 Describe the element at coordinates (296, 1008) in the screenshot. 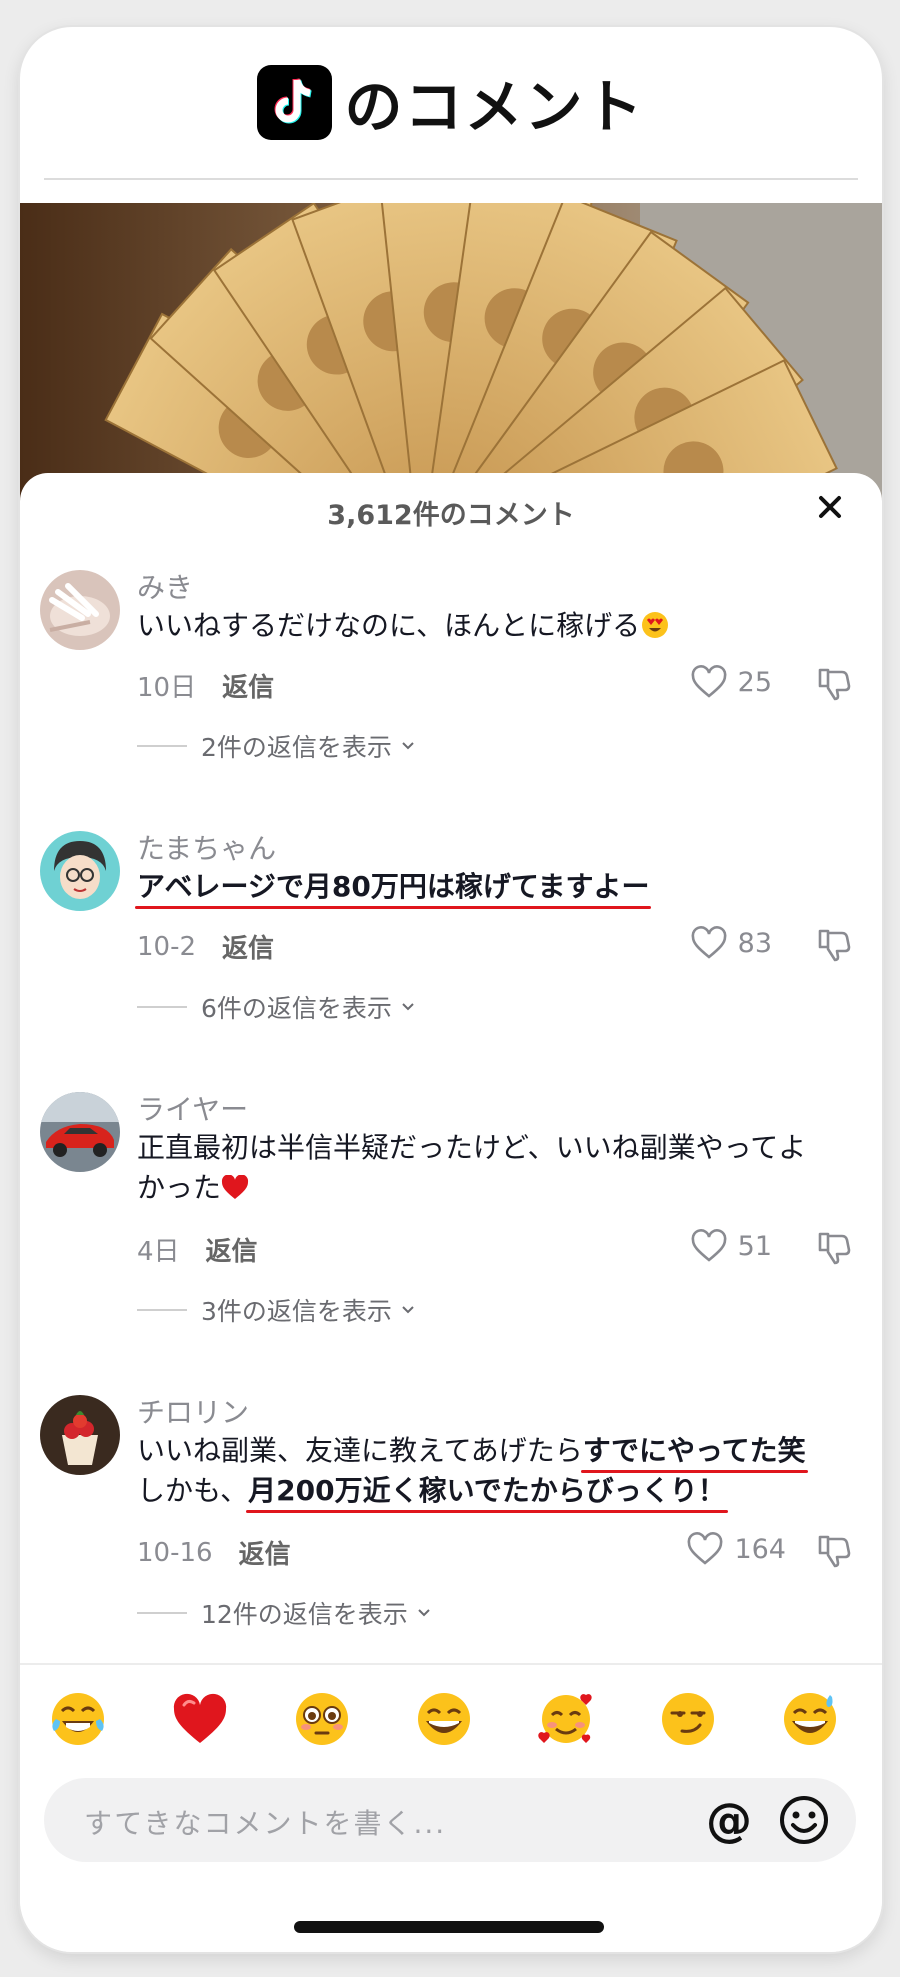

I see `replies-label: 6件の返信を表示` at that location.